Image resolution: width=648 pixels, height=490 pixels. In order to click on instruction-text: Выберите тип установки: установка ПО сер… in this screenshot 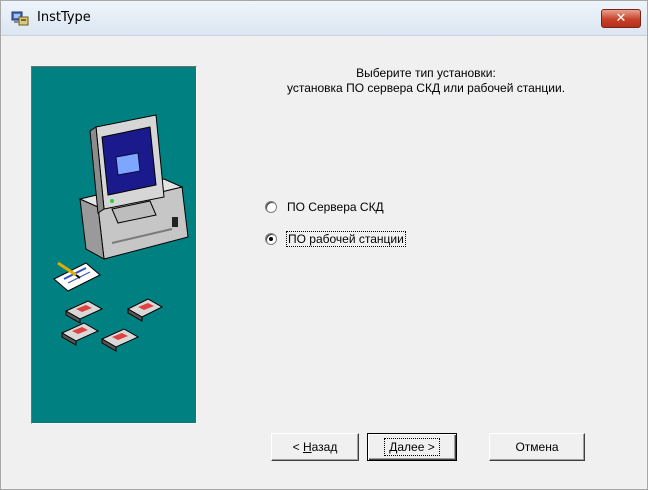, I will do `click(426, 81)`.